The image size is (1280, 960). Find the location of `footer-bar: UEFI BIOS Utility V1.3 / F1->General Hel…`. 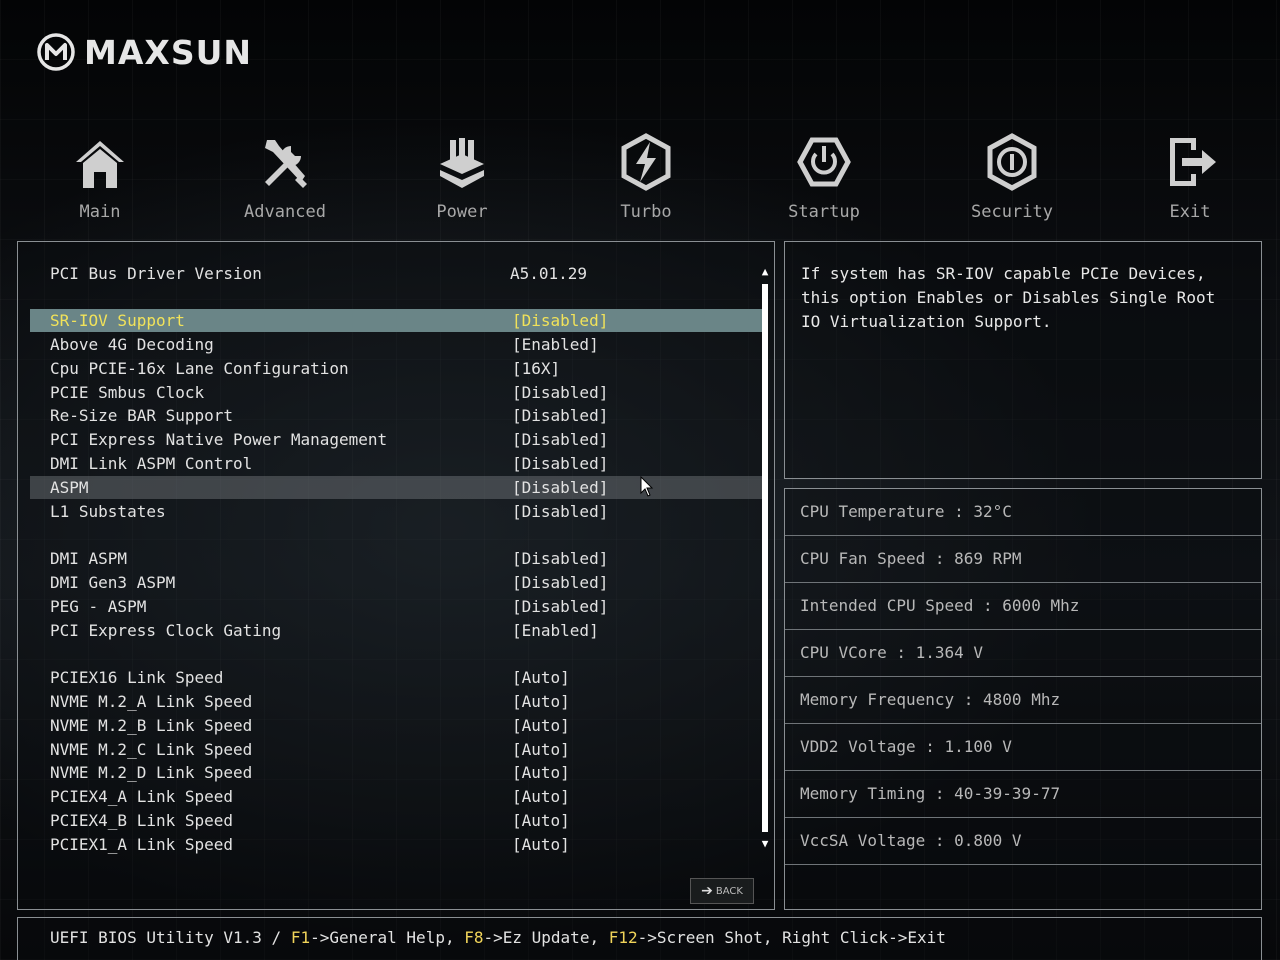

footer-bar: UEFI BIOS Utility V1.3 / F1->General Hel… is located at coordinates (639, 938).